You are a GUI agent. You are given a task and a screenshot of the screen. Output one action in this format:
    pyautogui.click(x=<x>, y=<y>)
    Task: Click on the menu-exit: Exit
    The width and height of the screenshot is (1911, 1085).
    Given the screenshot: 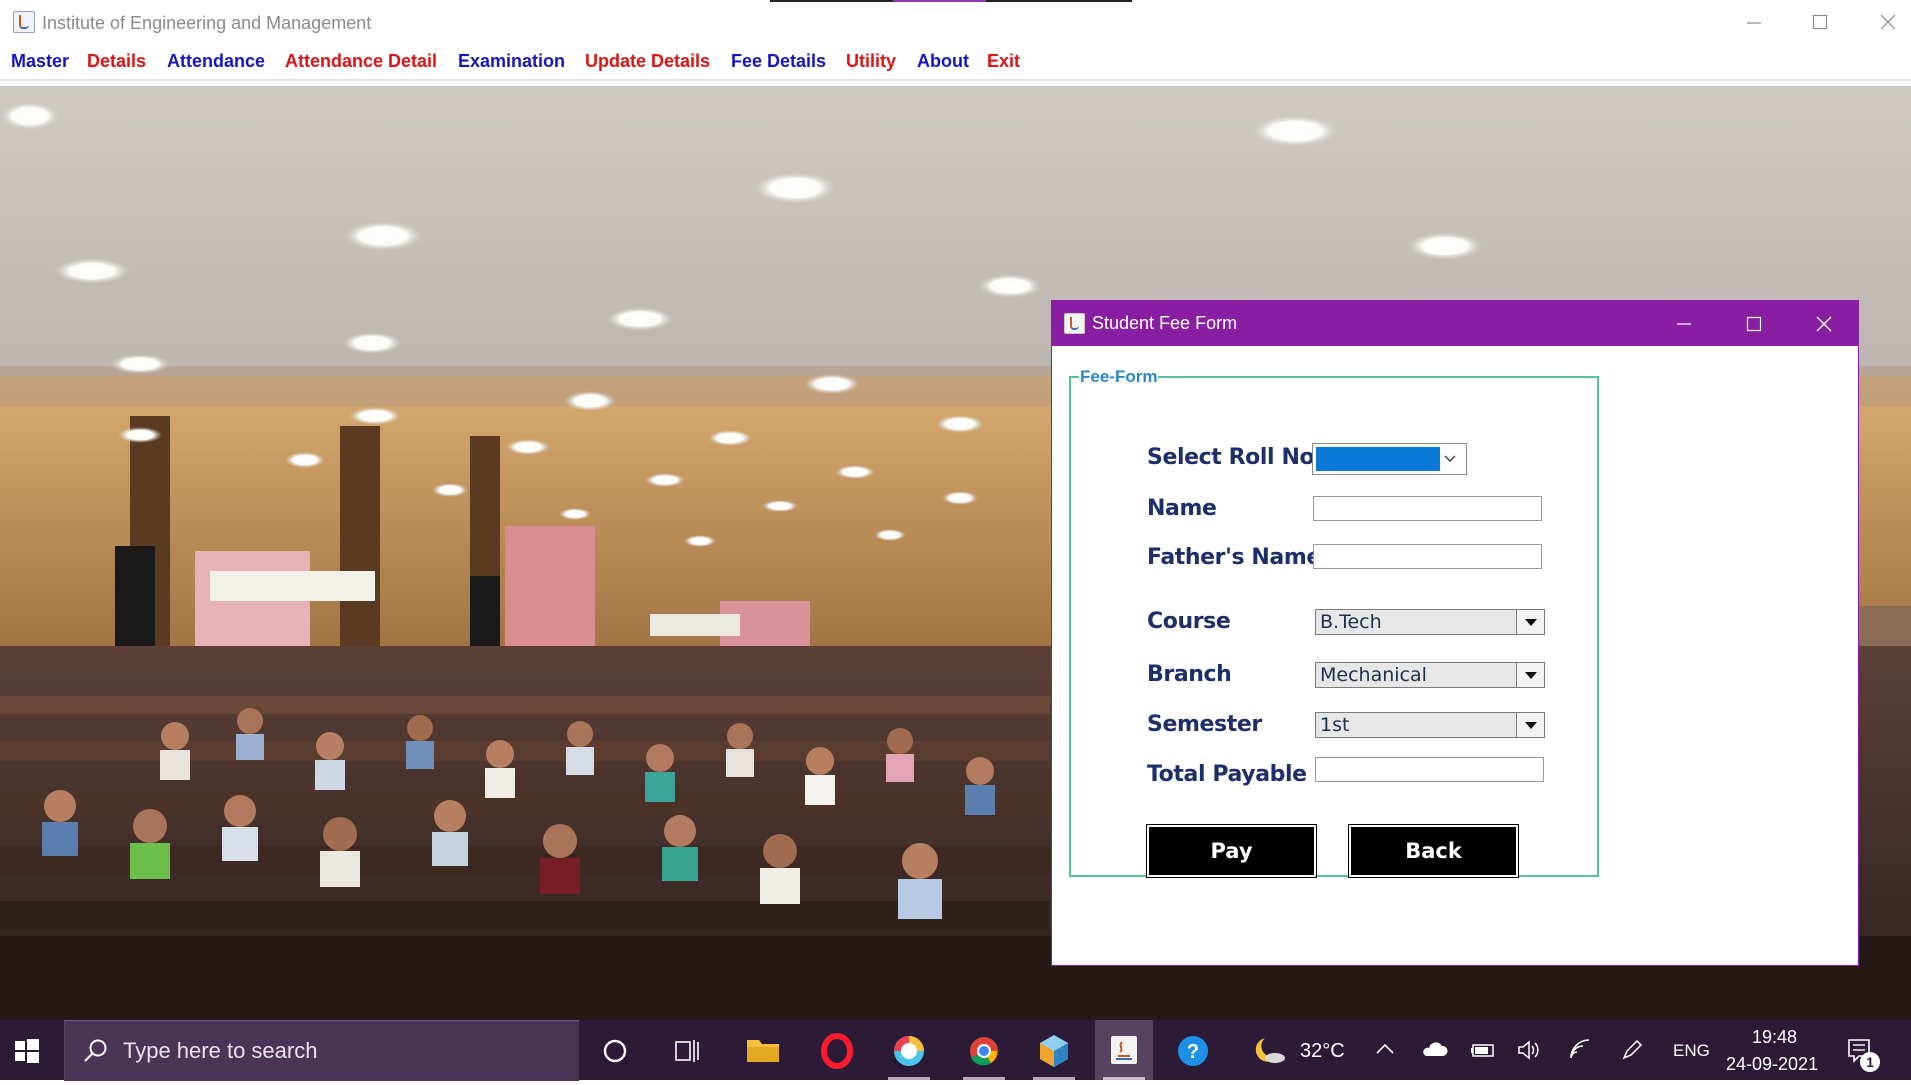 What is the action you would take?
    pyautogui.click(x=1003, y=61)
    